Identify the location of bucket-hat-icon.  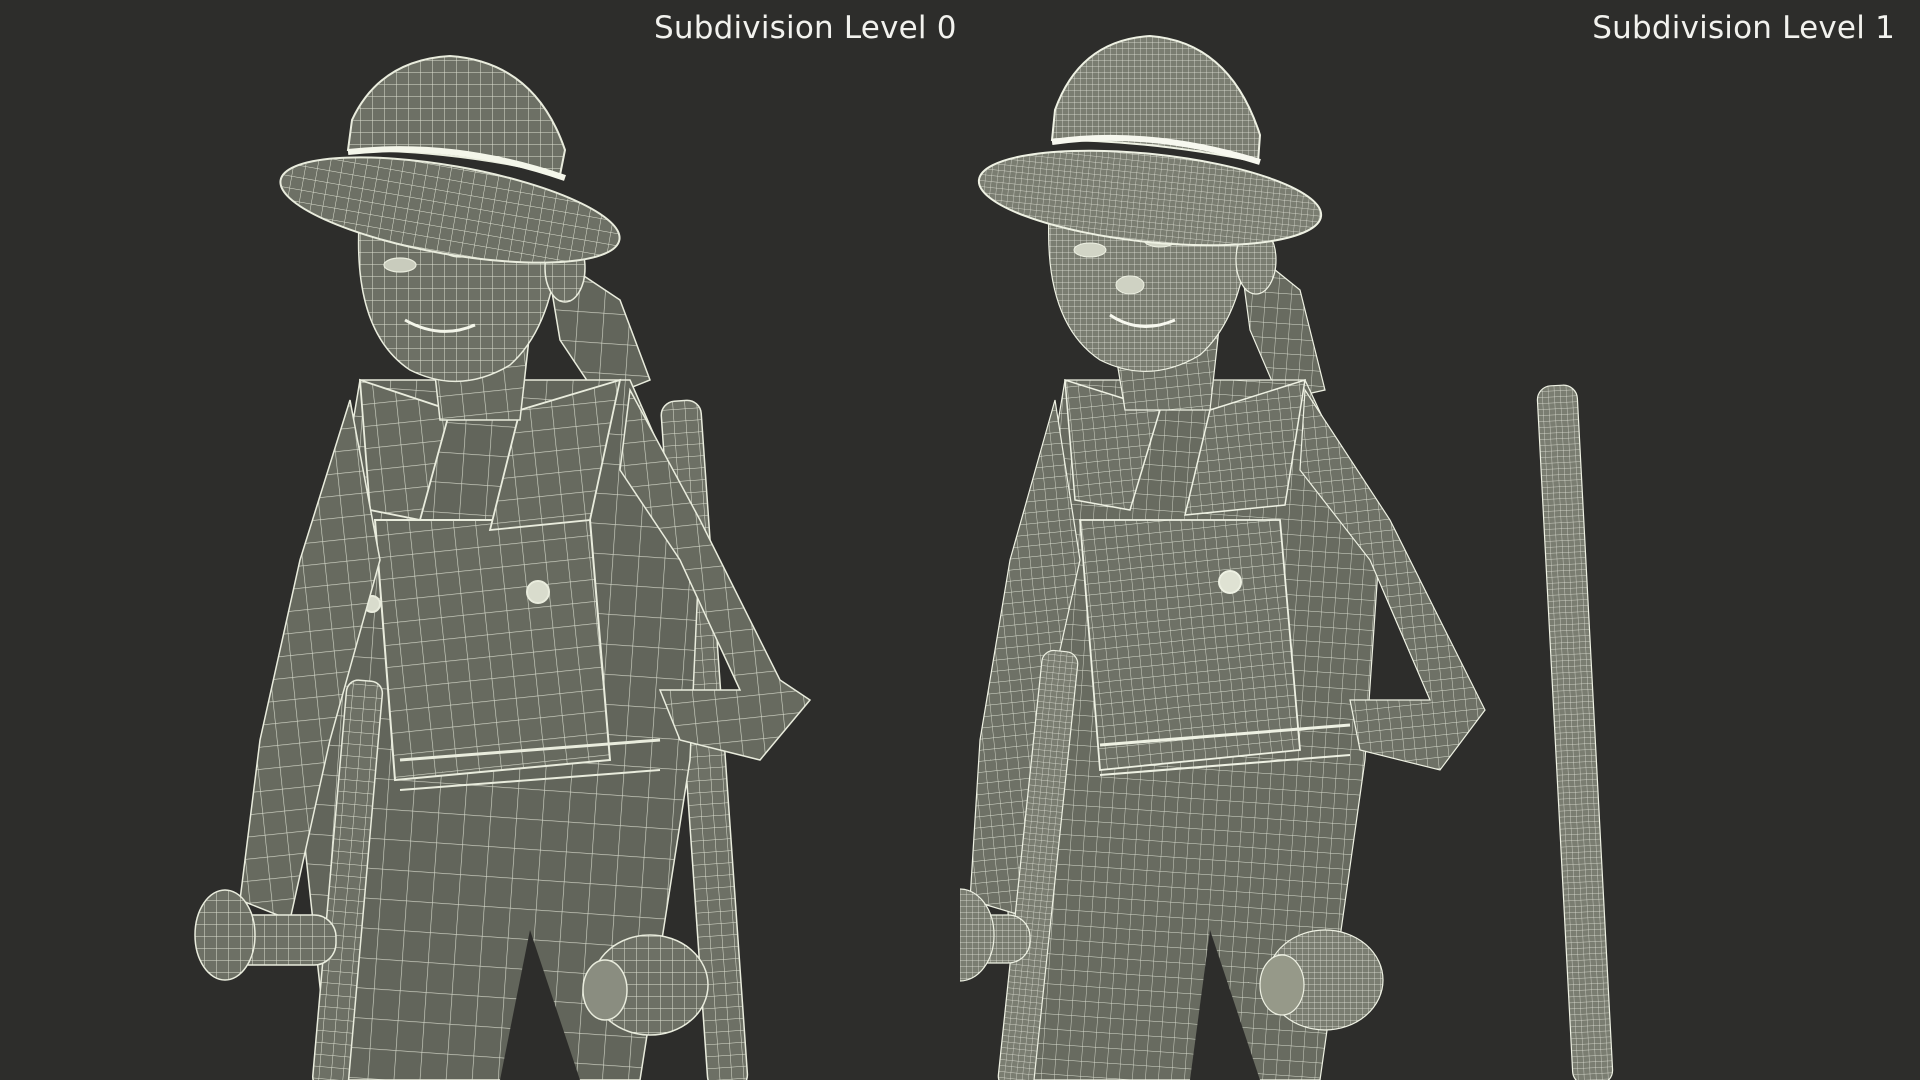
(450, 159).